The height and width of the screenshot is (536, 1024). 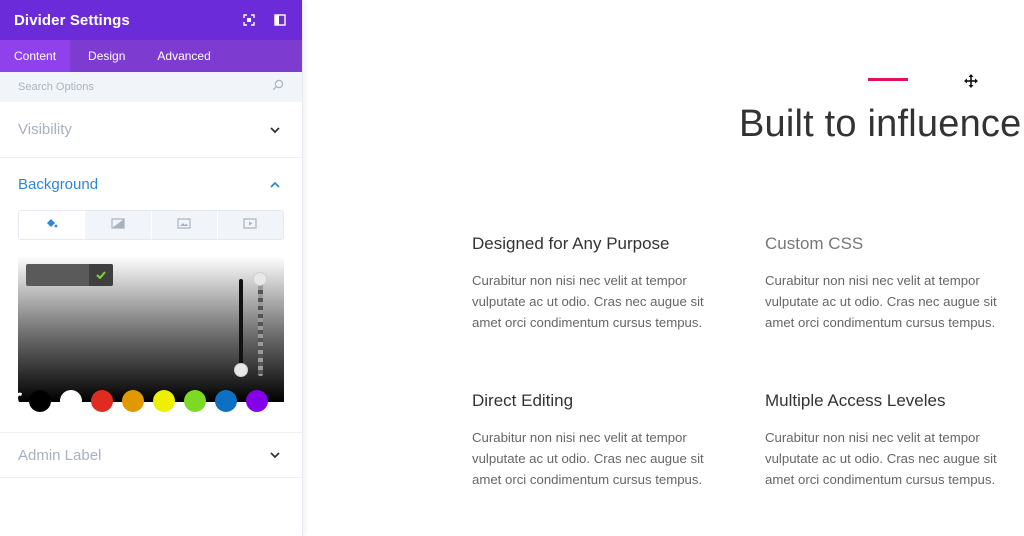 I want to click on tab-design: Design, so click(x=106, y=56).